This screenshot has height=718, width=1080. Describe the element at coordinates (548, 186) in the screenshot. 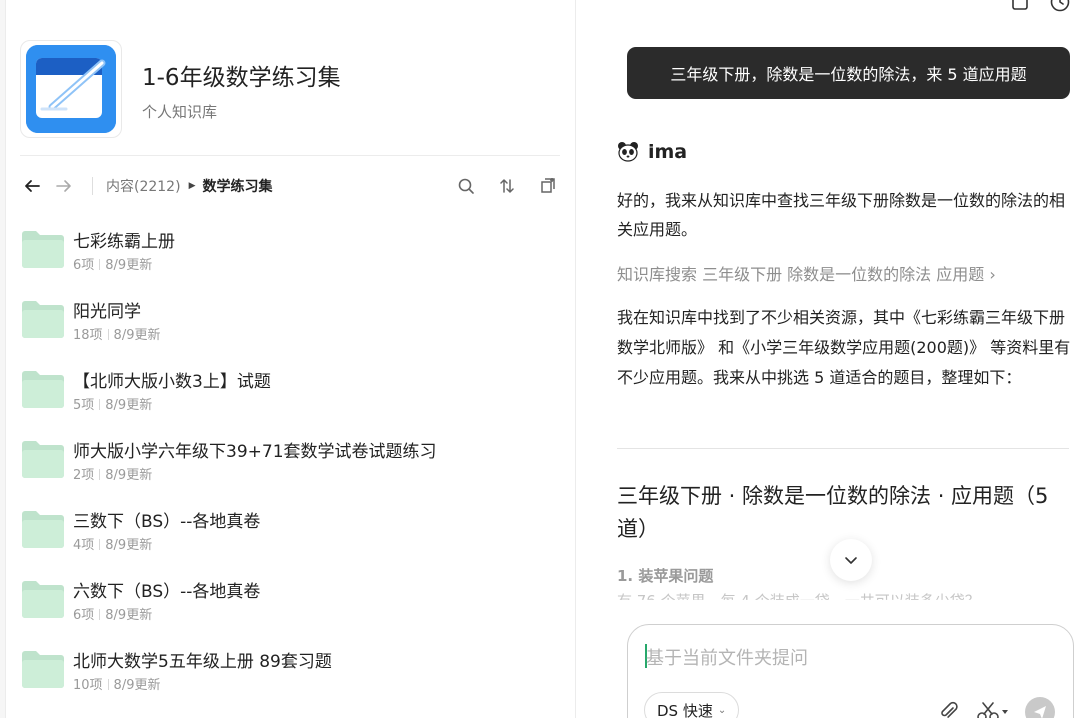

I see `new-folder-icon` at that location.